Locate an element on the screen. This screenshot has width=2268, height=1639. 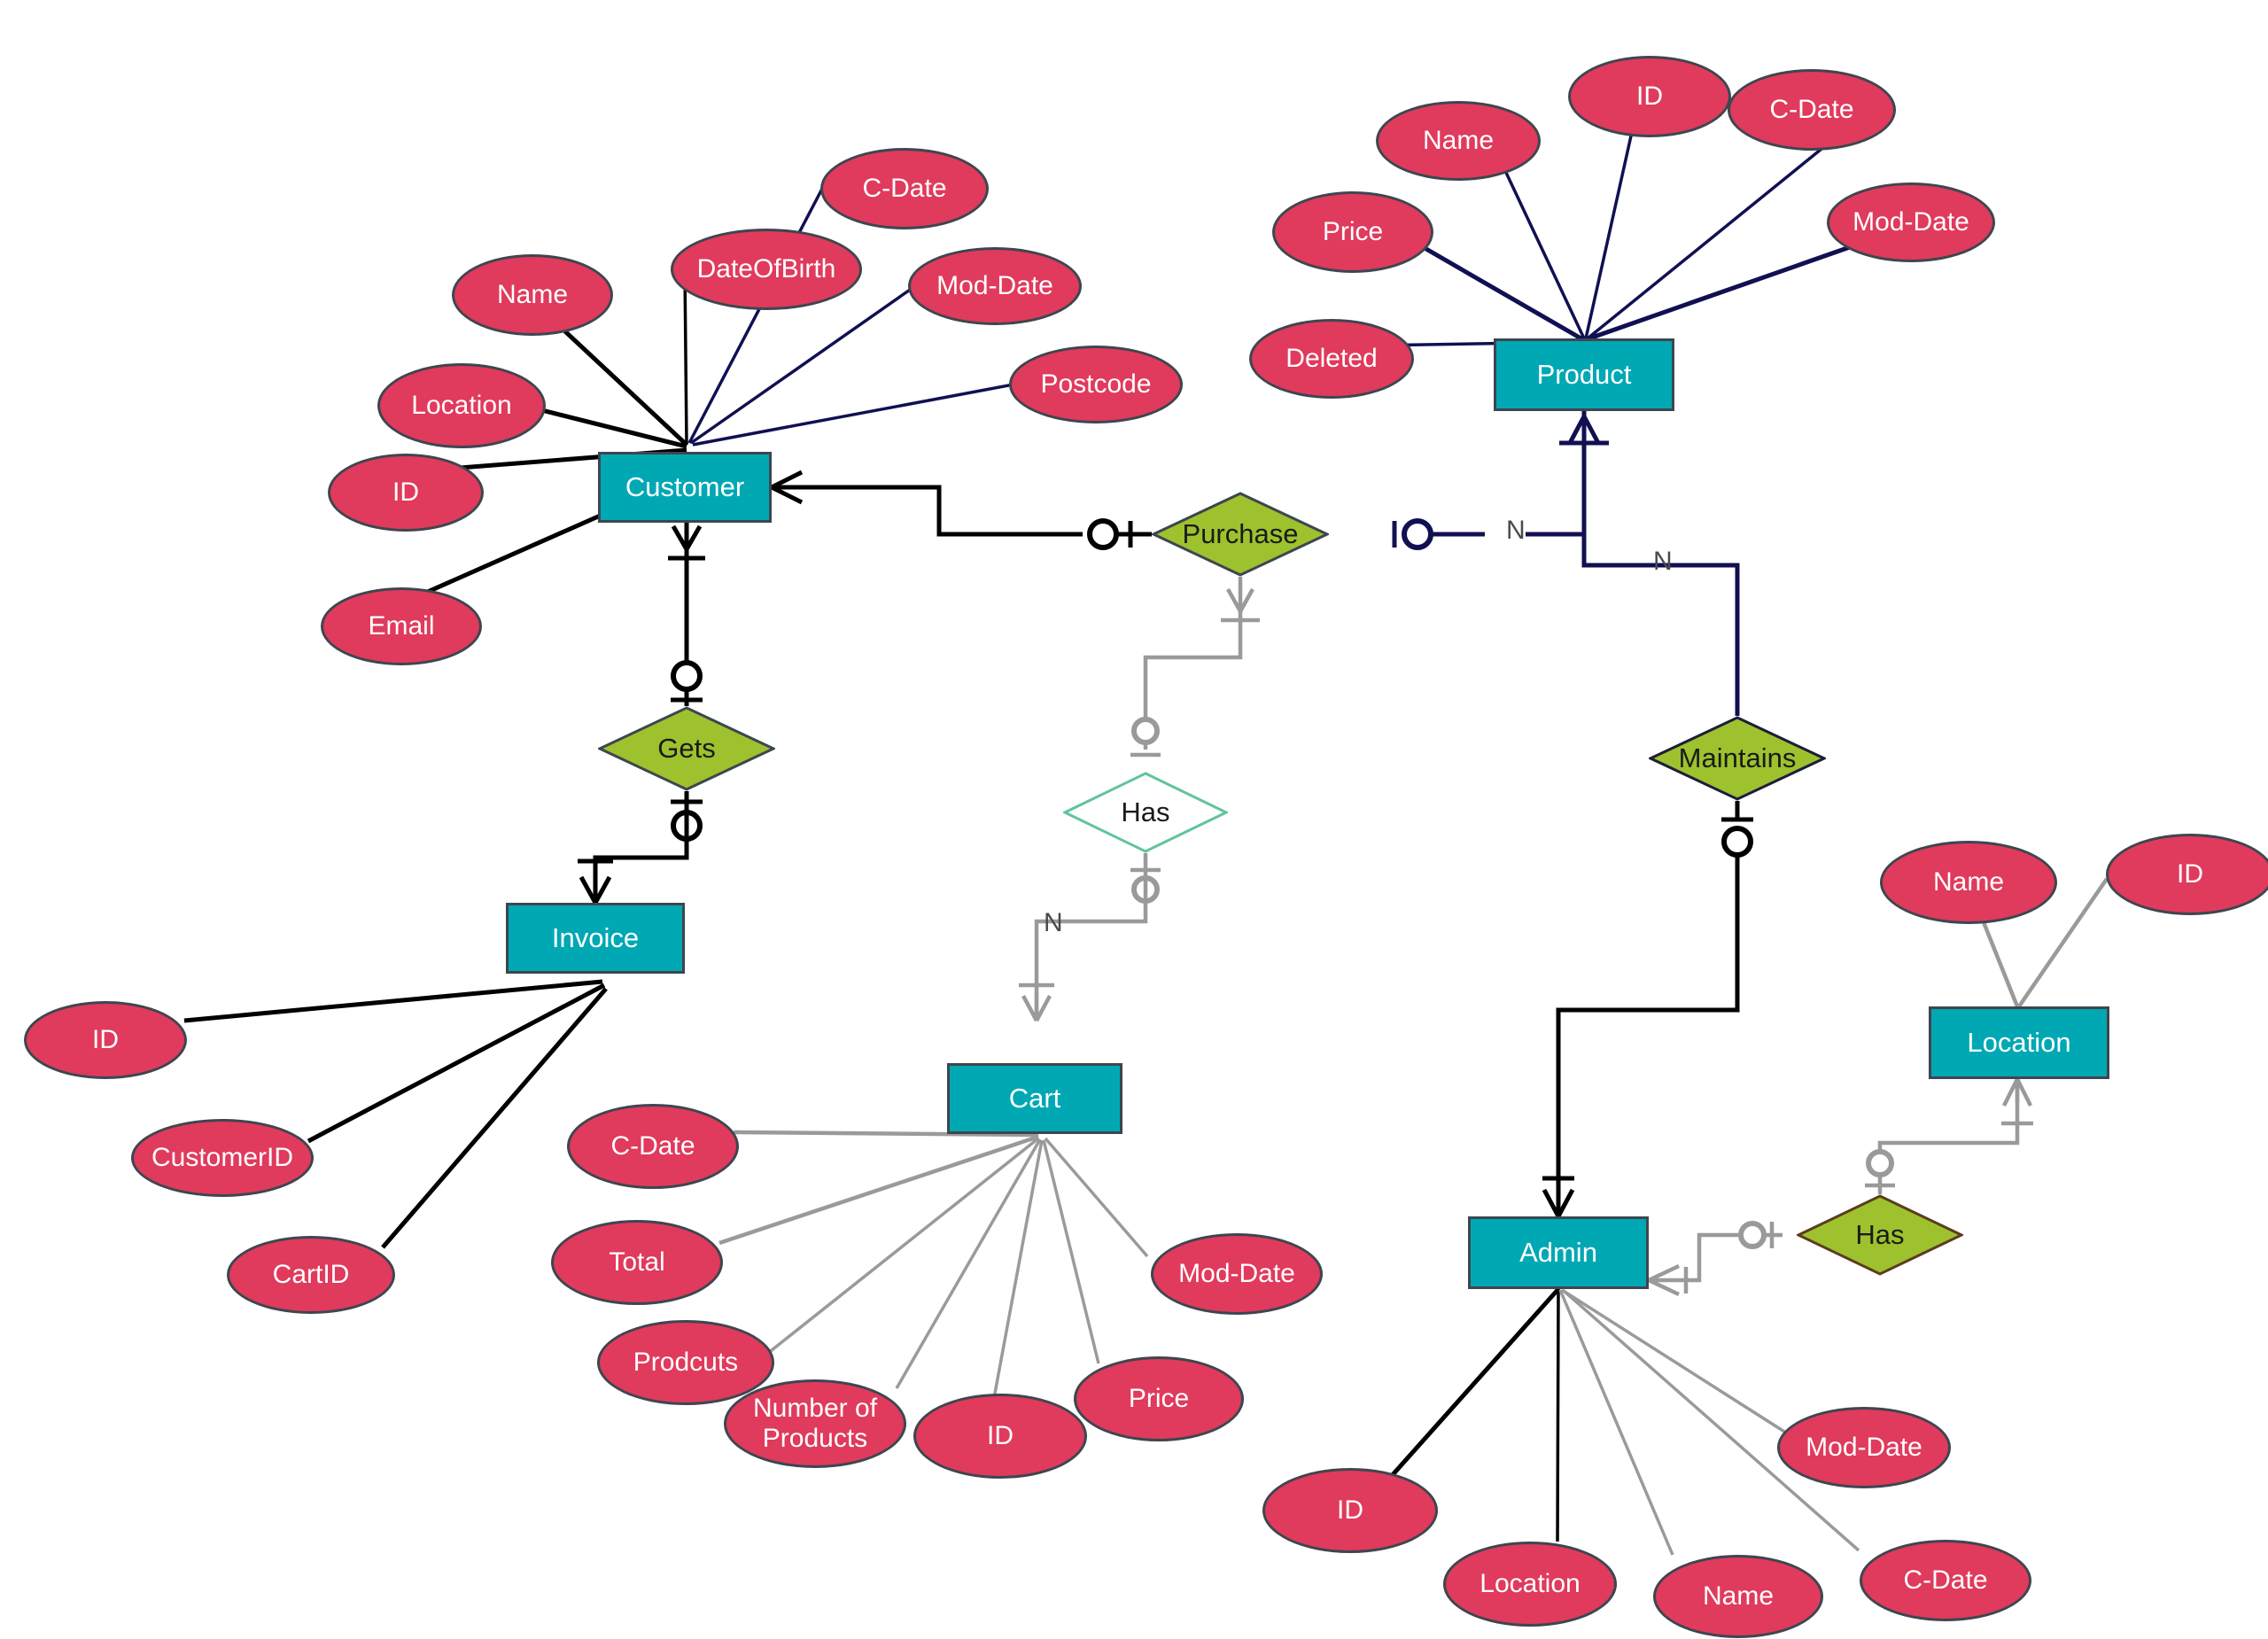
relationship-maintains: Maintains is located at coordinates (1737, 758).